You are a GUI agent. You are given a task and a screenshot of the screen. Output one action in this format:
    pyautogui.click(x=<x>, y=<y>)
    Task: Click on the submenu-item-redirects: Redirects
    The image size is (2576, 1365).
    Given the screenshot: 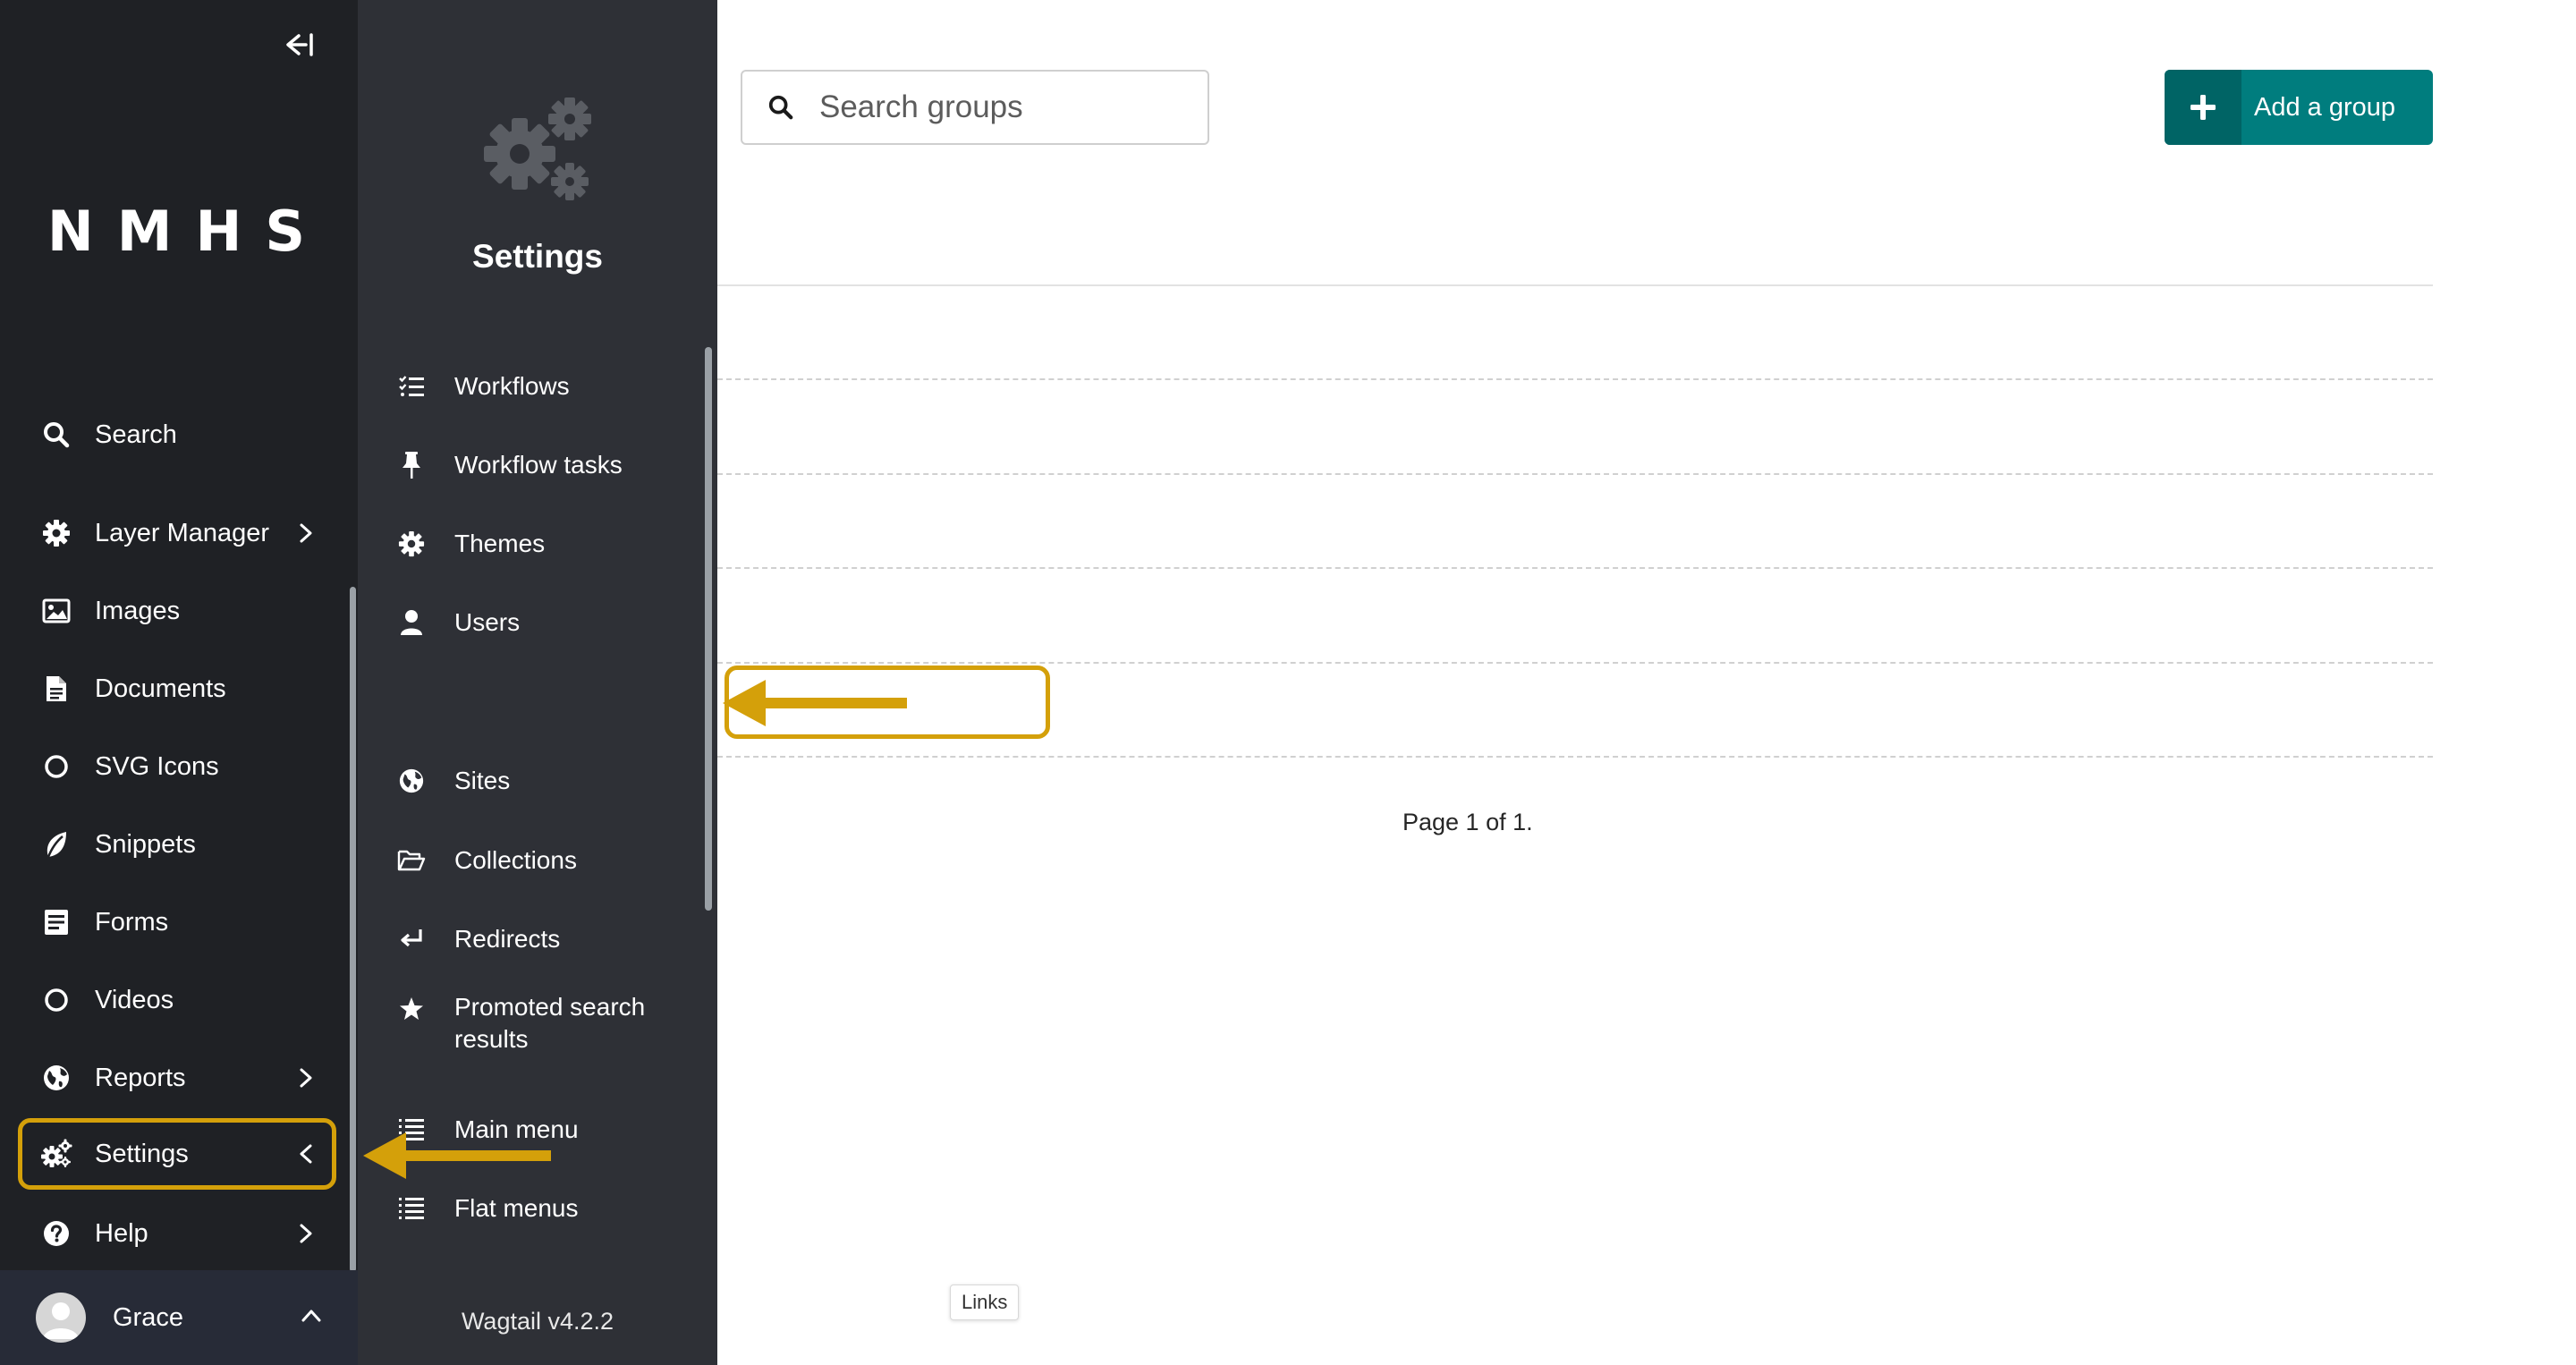 What is the action you would take?
    pyautogui.click(x=530, y=939)
    